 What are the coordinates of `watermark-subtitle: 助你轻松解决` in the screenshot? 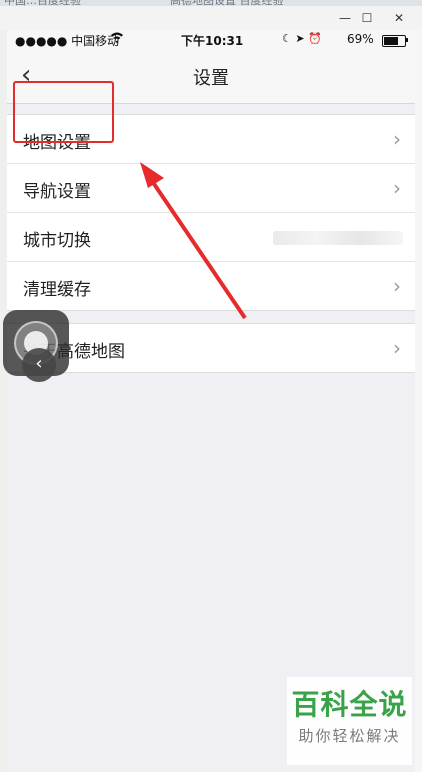 It's located at (349, 736).